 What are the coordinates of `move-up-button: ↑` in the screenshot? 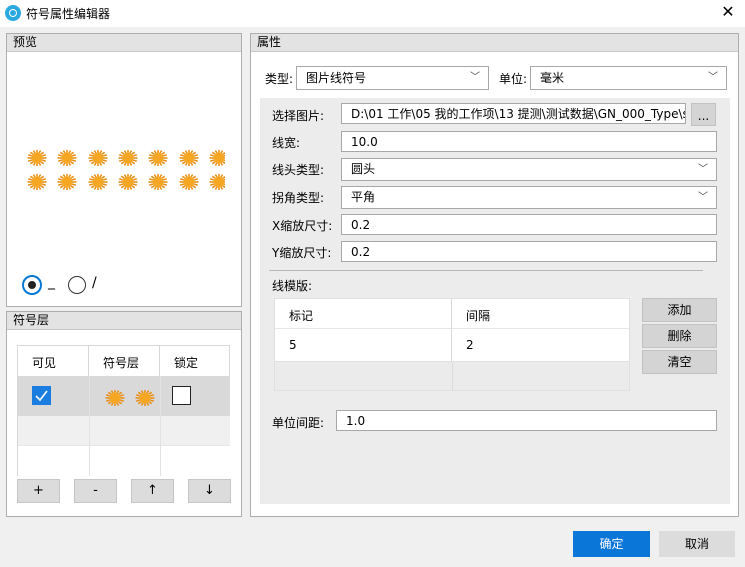 It's located at (152, 491).